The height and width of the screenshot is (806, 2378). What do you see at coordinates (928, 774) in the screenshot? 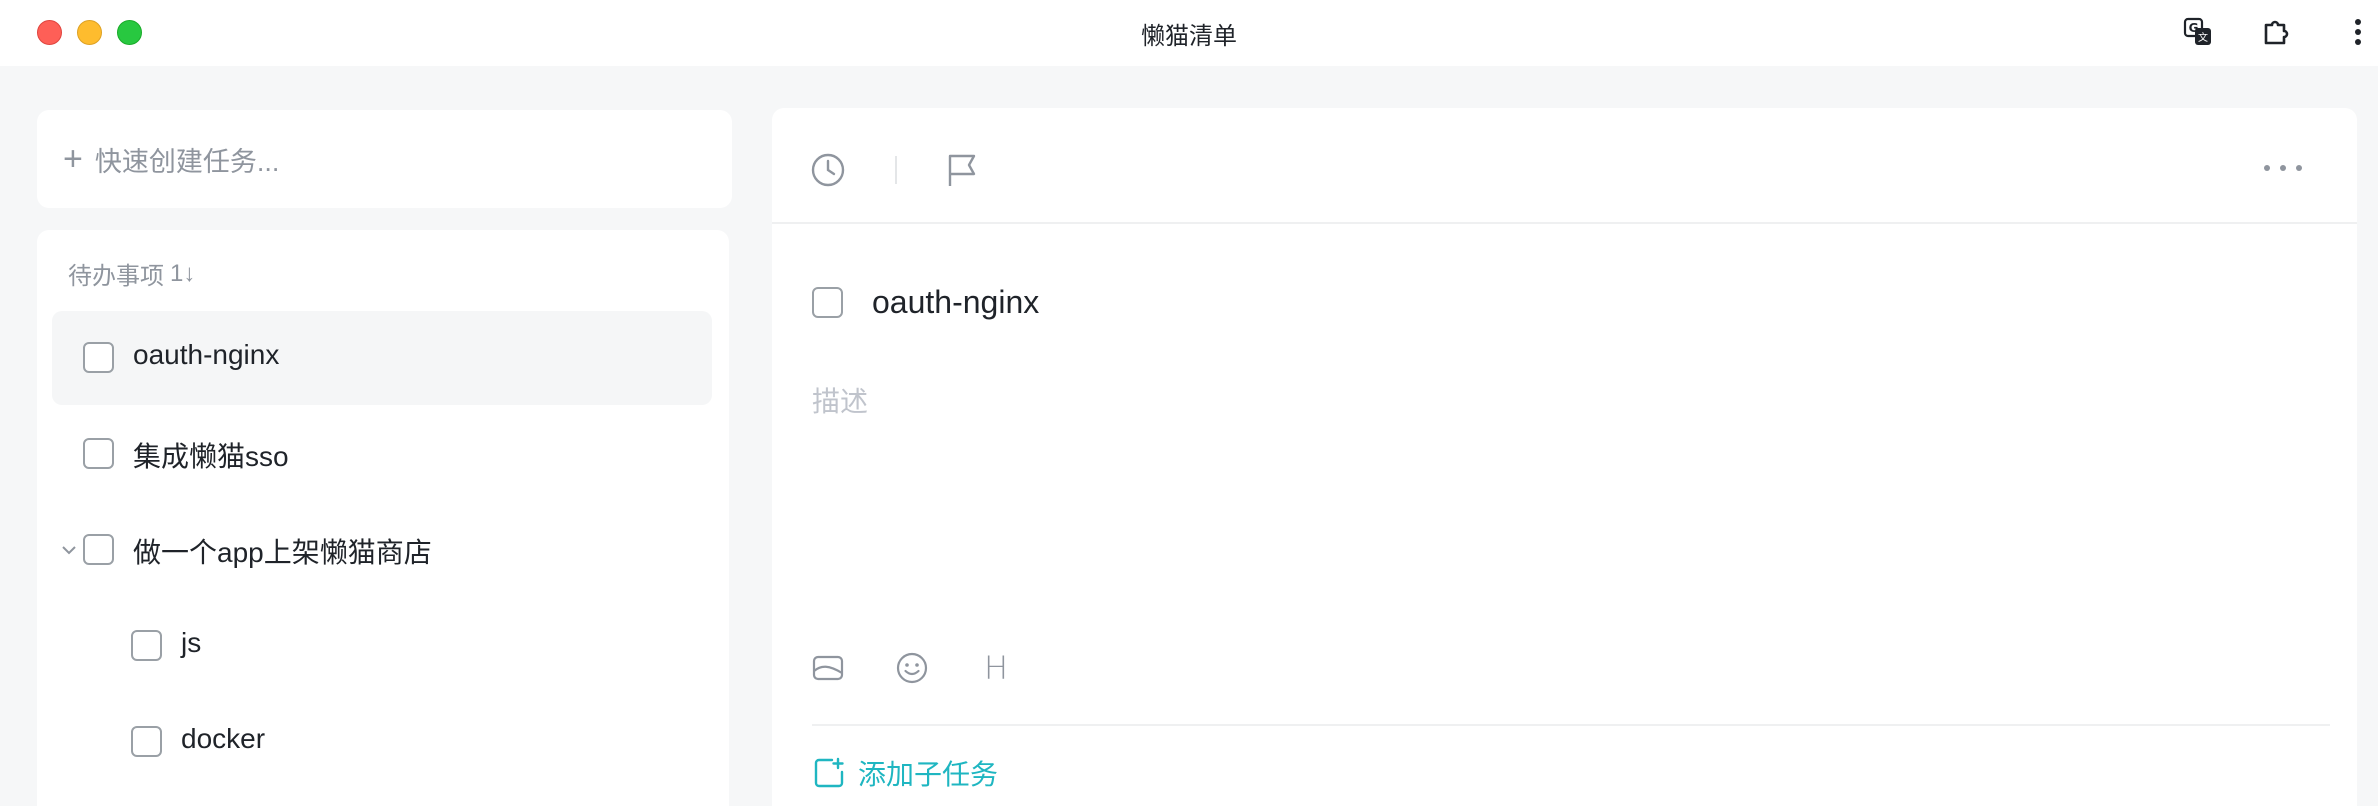
I see `add-subtask-label: 添加子任务` at bounding box center [928, 774].